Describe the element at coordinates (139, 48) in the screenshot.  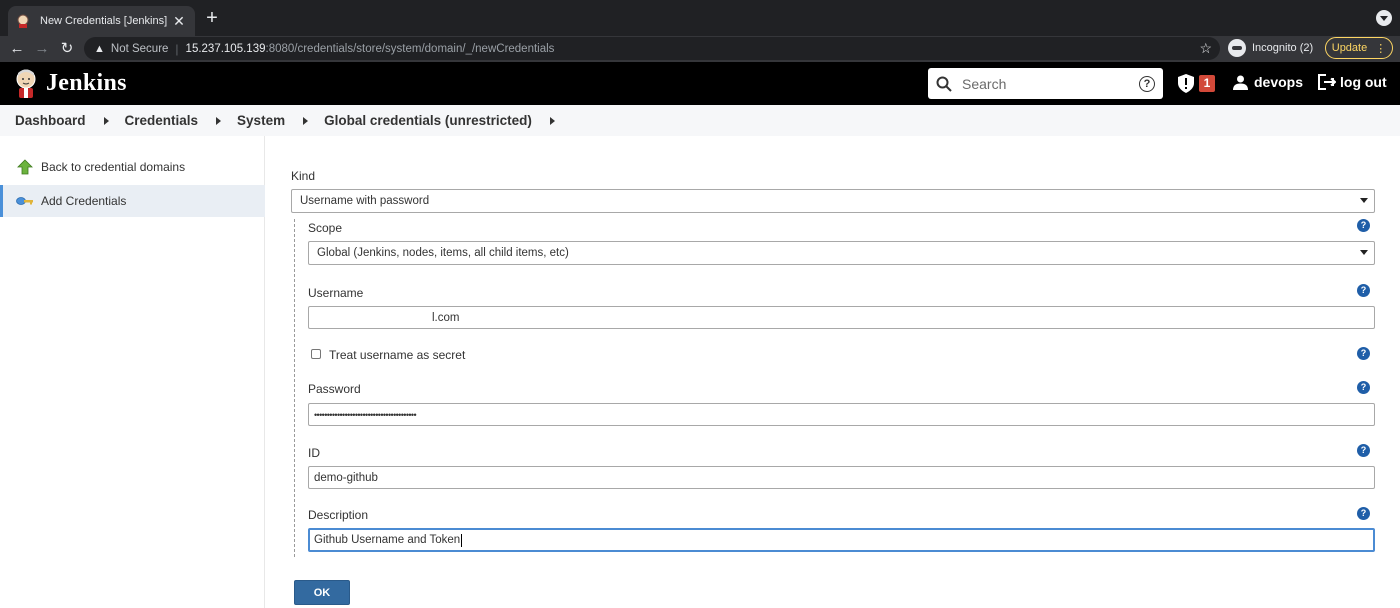
I see `not-secure-label: Not Secure` at that location.